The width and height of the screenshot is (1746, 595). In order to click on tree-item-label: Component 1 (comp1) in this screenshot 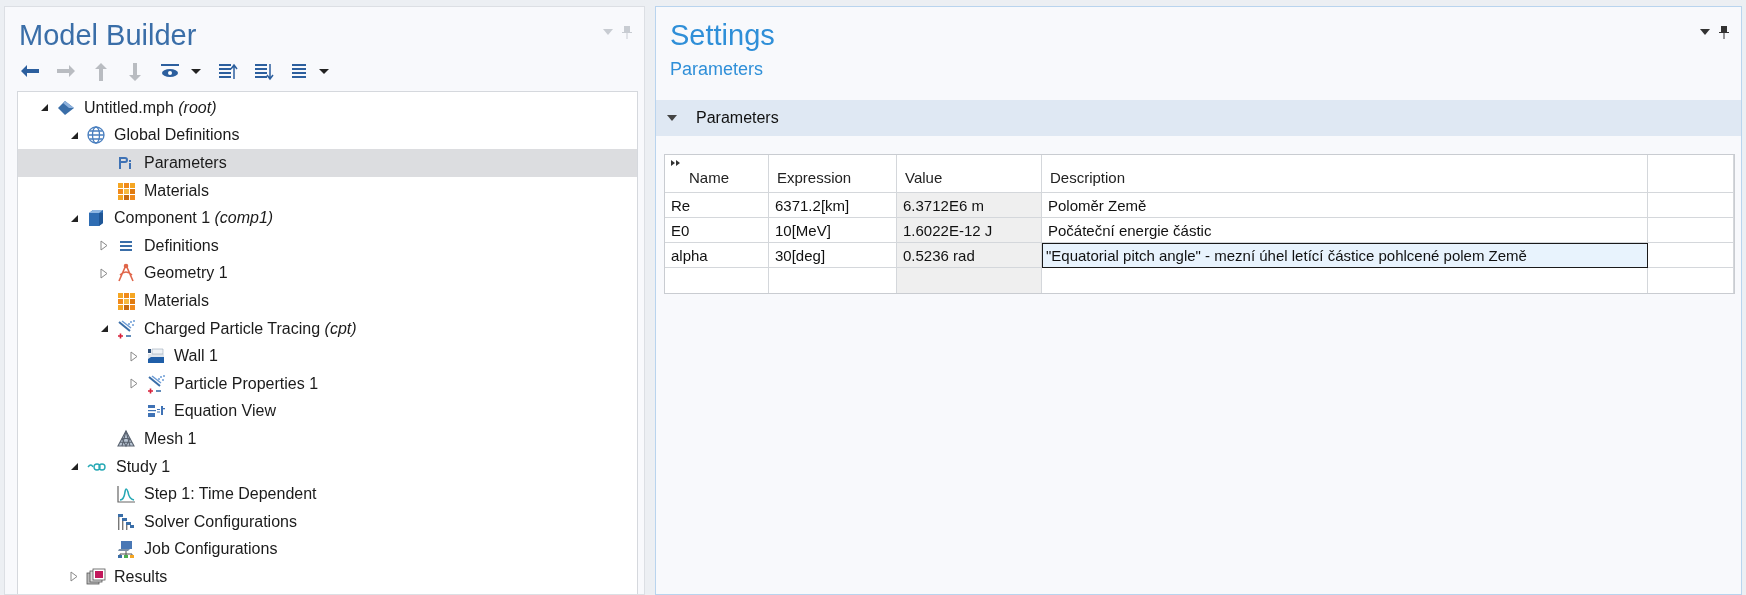, I will do `click(194, 218)`.